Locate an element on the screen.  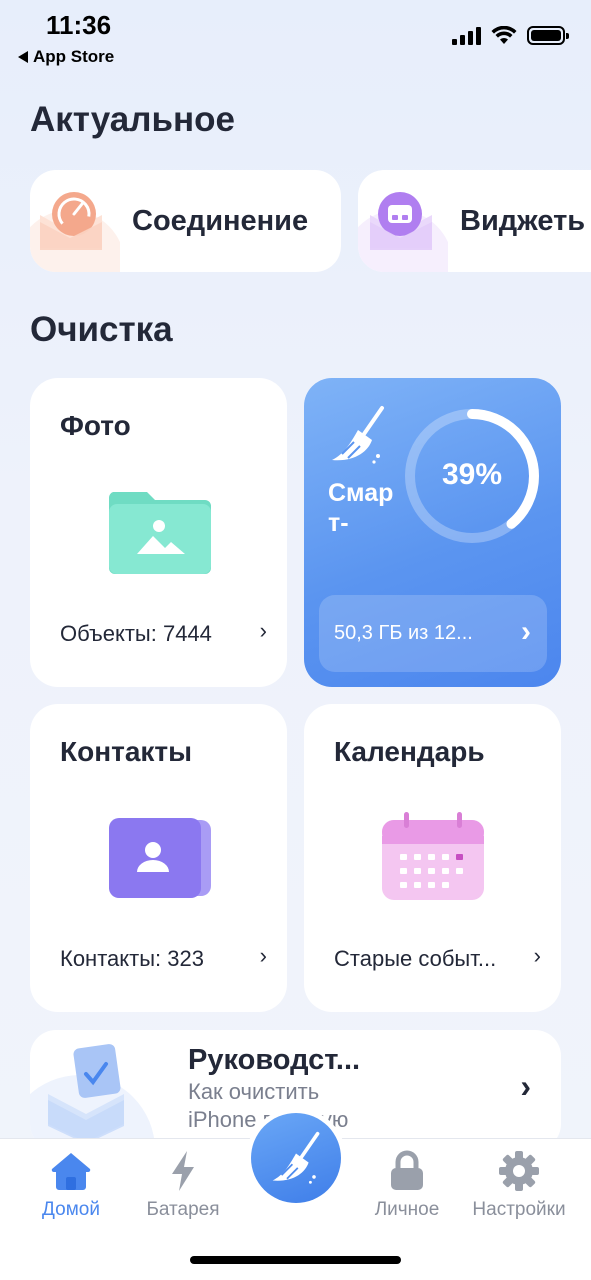
photo-folder-icon is located at coordinates (159, 533).